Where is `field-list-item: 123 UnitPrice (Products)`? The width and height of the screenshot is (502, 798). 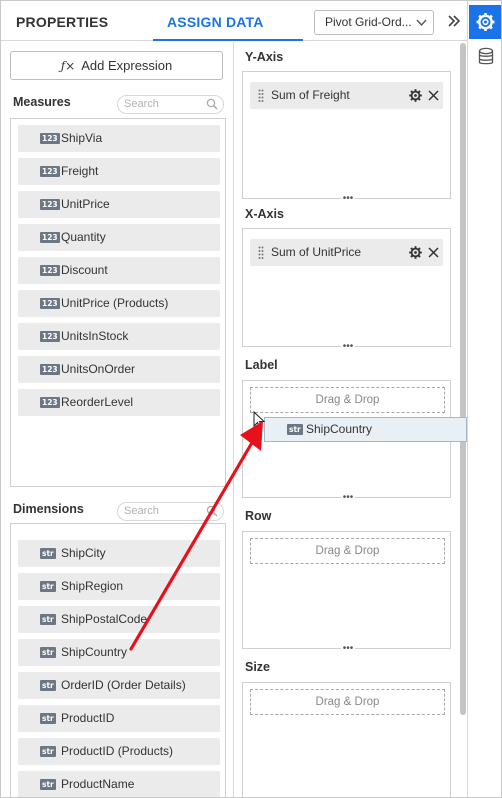
field-list-item: 123 UnitPrice (Products) is located at coordinates (119, 303).